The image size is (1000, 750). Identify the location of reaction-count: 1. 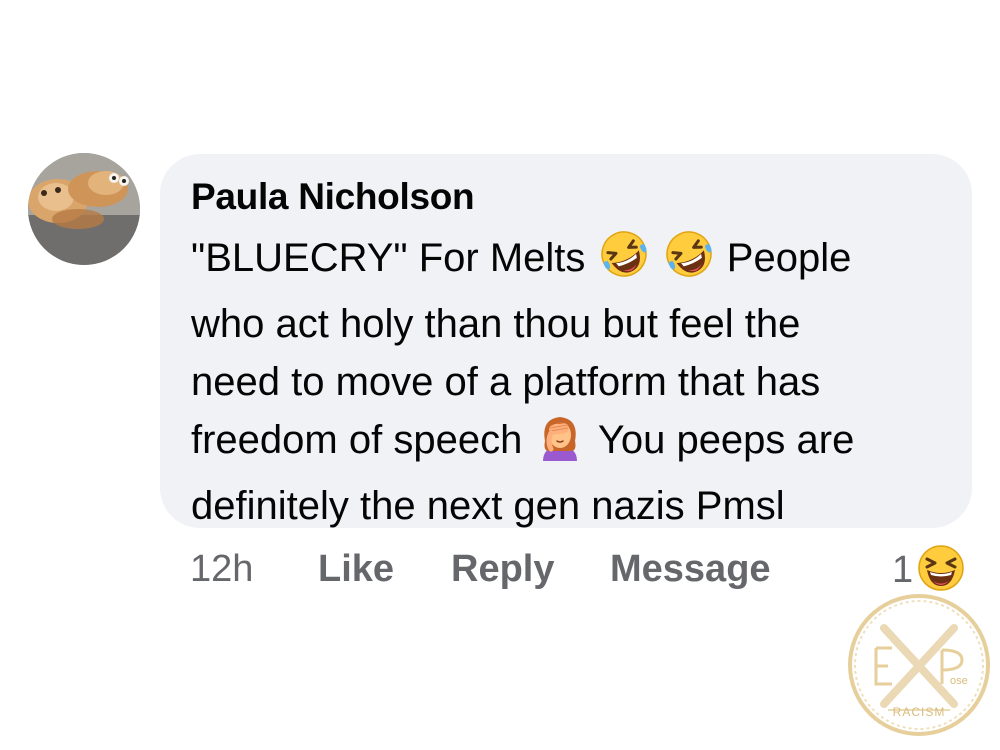
(903, 569).